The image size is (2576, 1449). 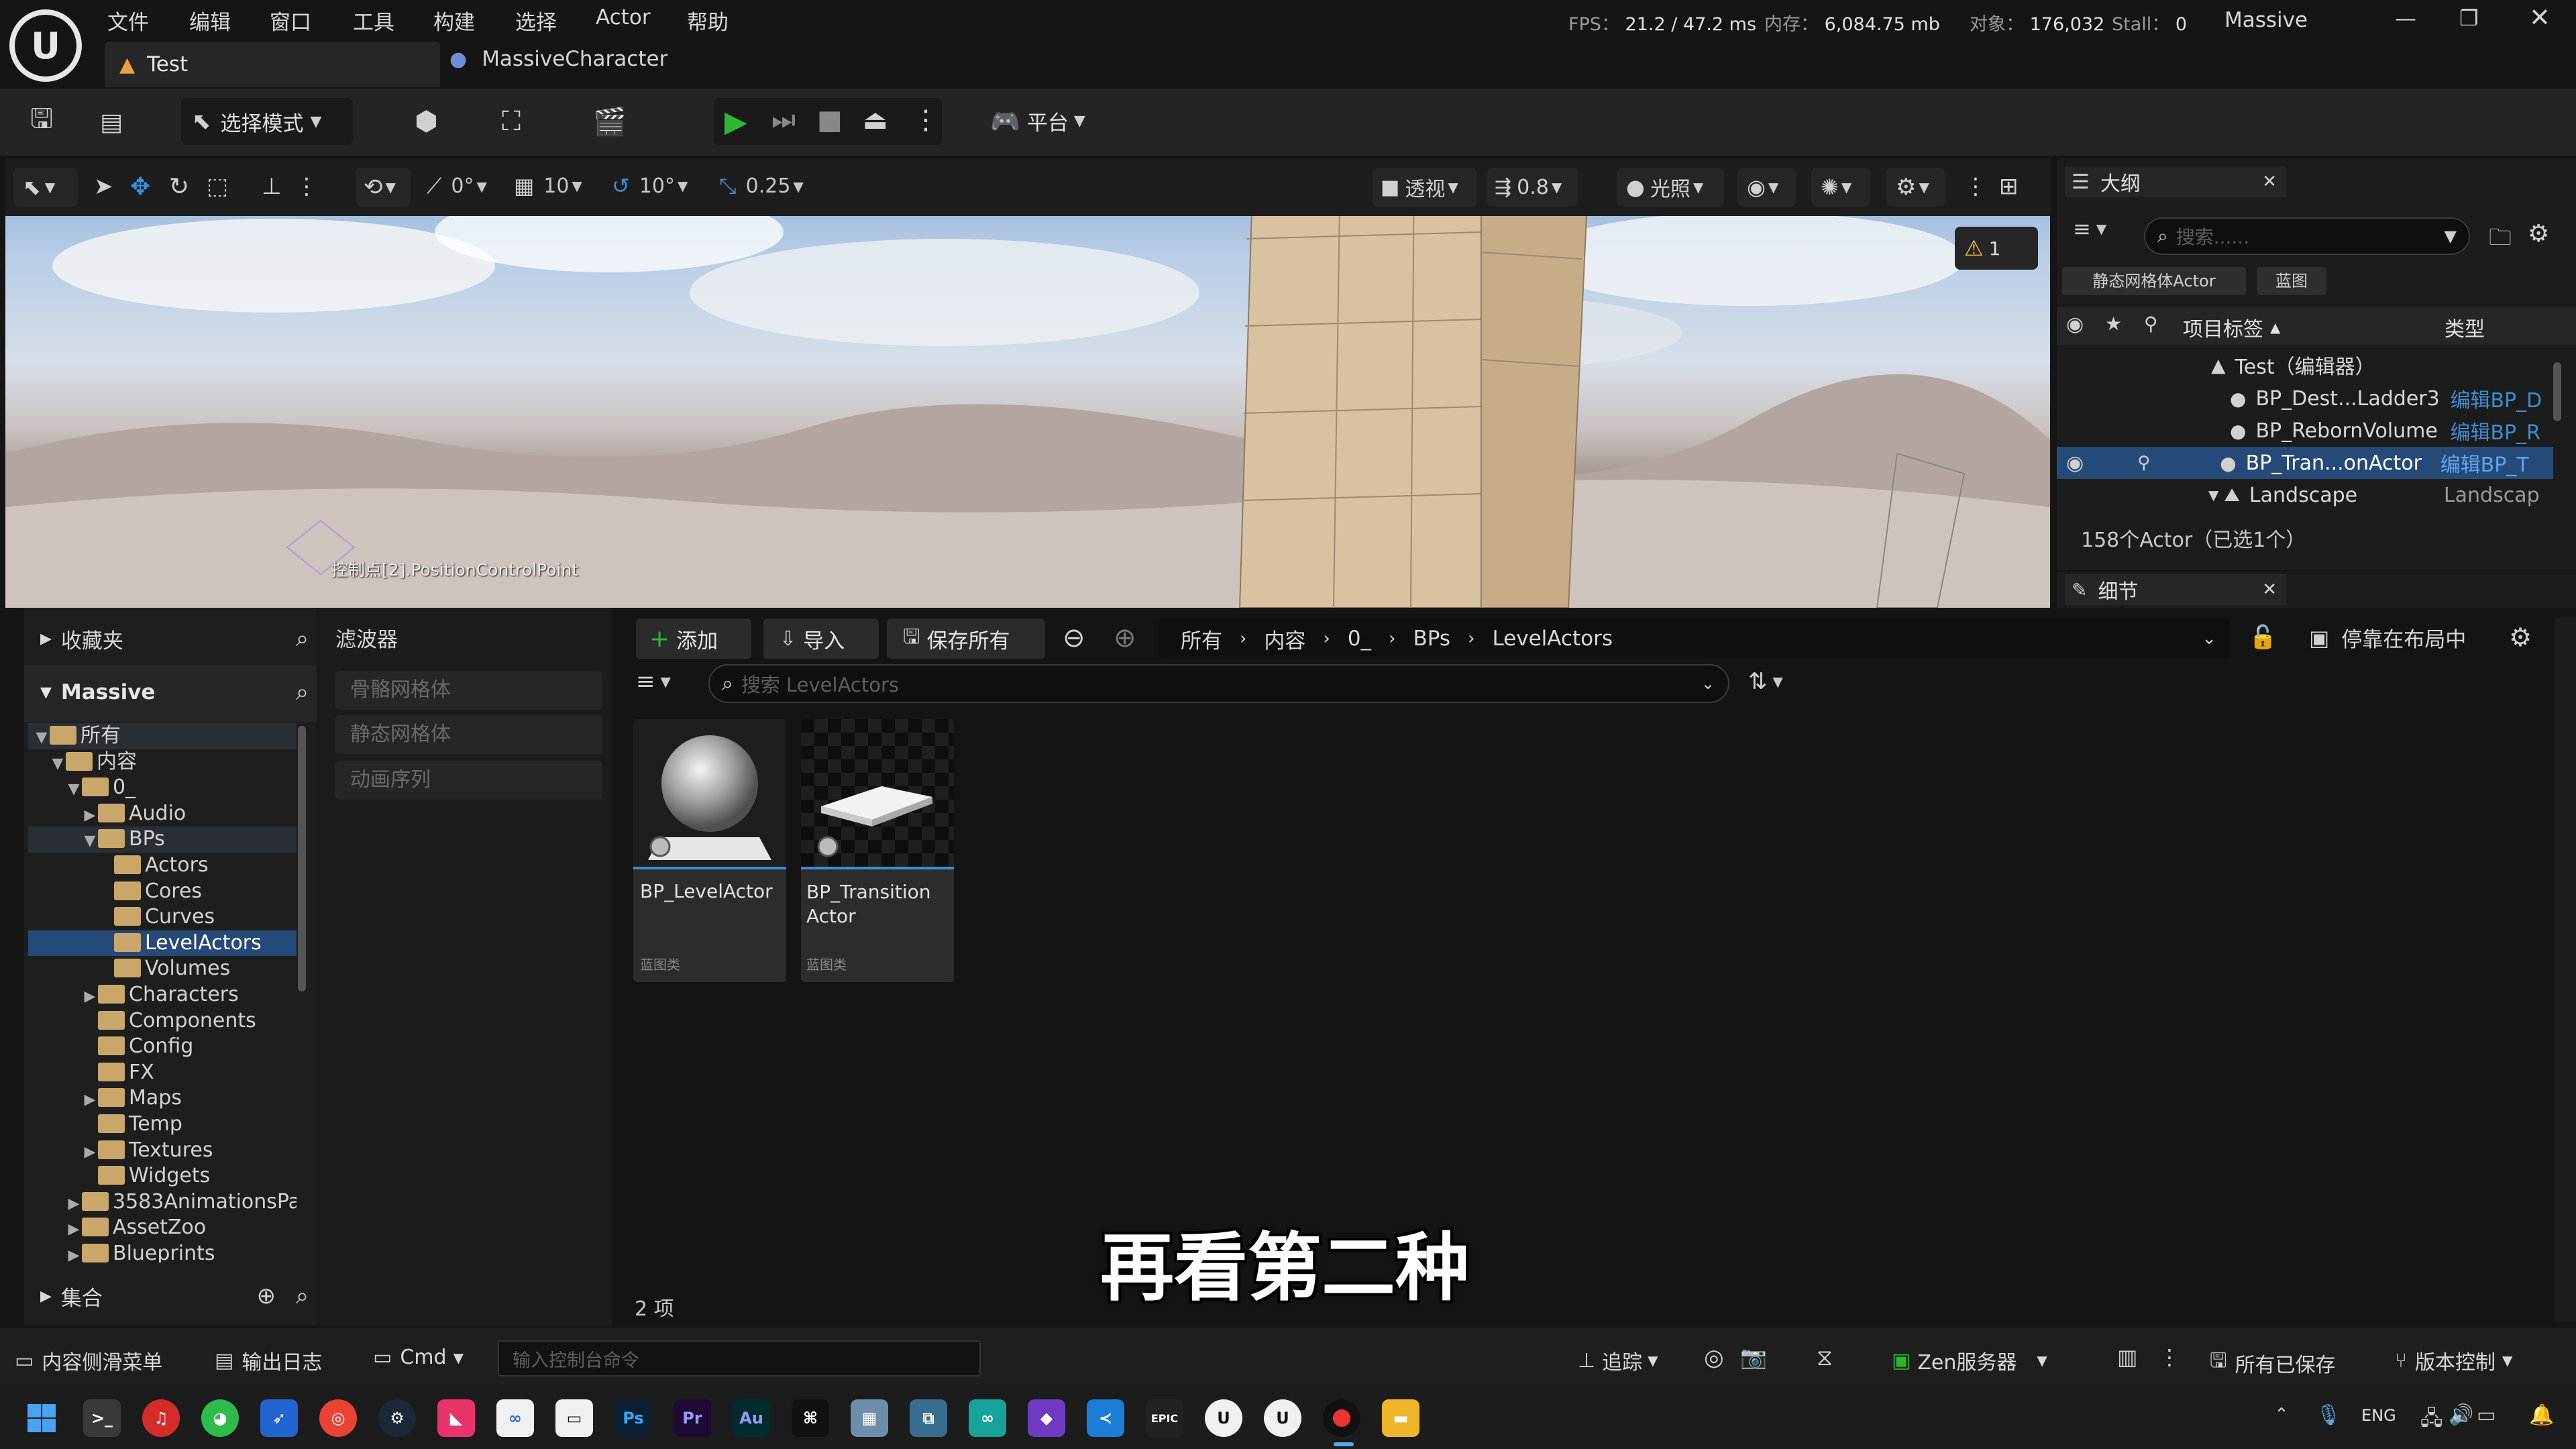 What do you see at coordinates (1341, 1418) in the screenshot?
I see `obs-record-icon` at bounding box center [1341, 1418].